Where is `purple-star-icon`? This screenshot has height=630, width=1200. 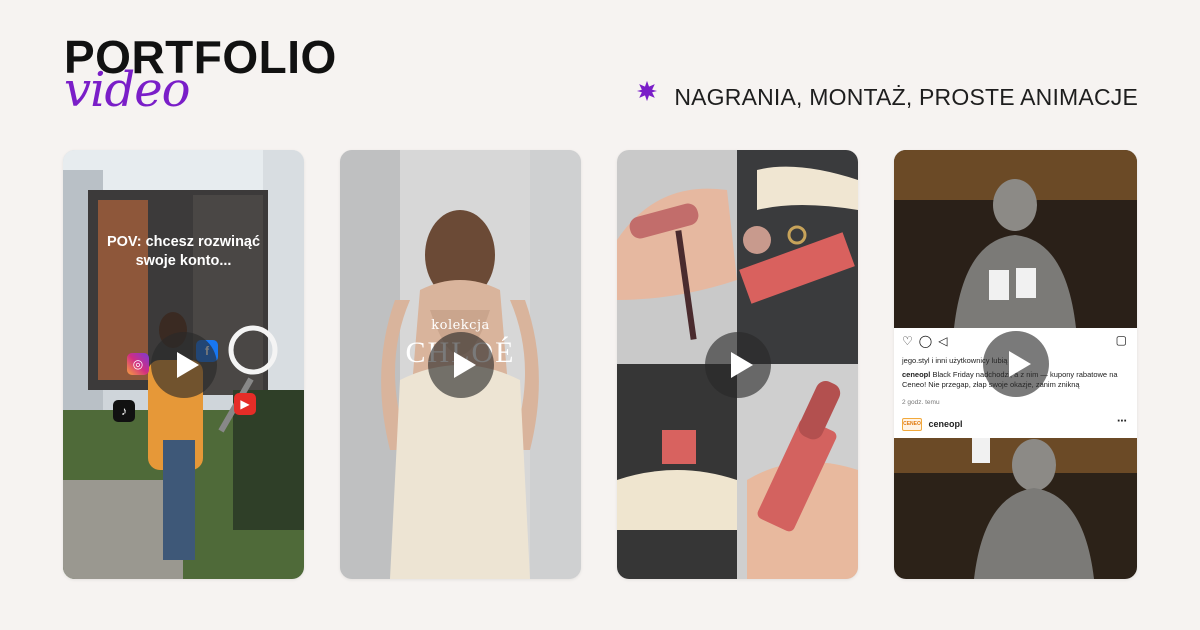
purple-star-icon is located at coordinates (647, 90).